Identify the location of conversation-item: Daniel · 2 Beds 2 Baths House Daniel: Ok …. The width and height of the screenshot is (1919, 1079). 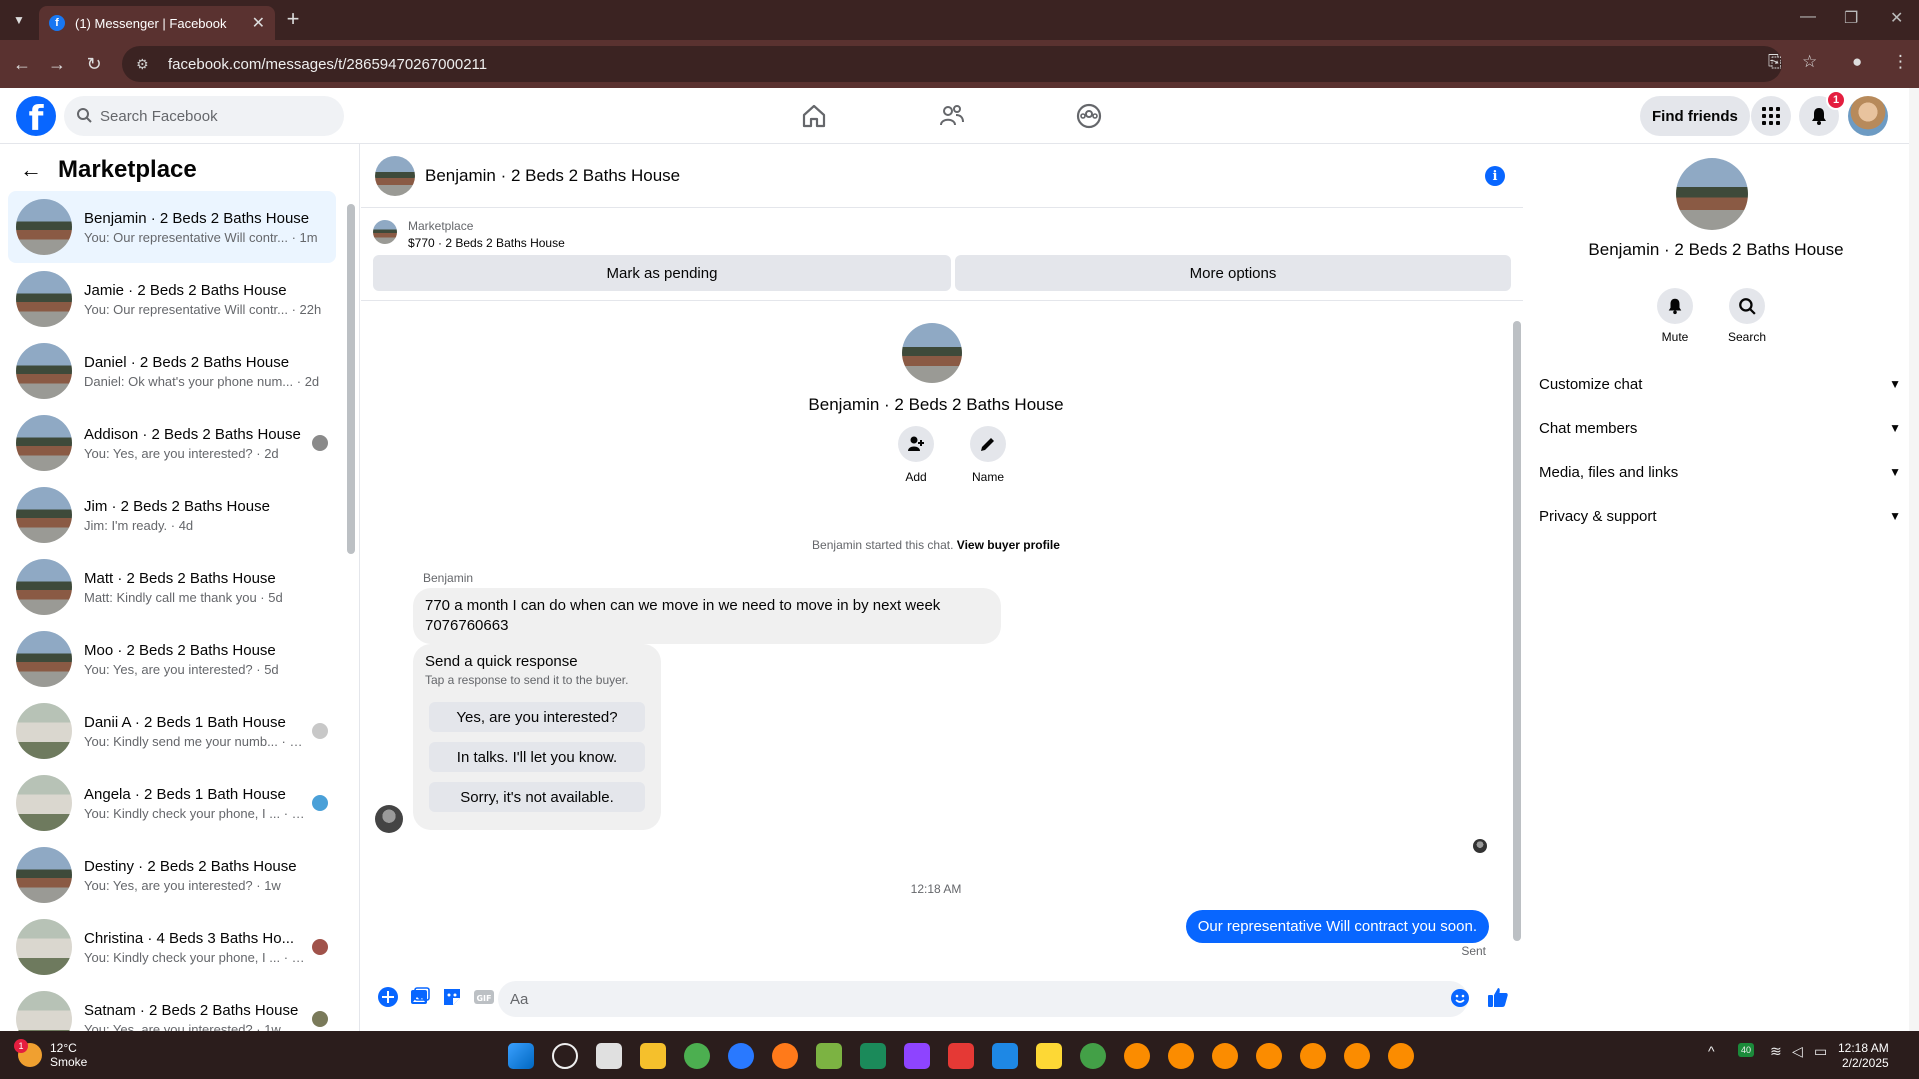
(172, 371).